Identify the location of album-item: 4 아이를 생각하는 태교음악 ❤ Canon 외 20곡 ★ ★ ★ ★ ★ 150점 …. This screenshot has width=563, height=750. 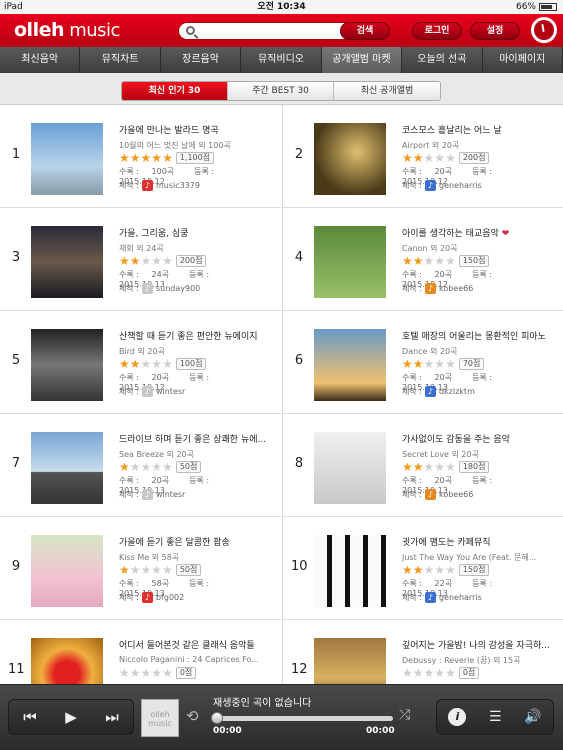
(422, 259).